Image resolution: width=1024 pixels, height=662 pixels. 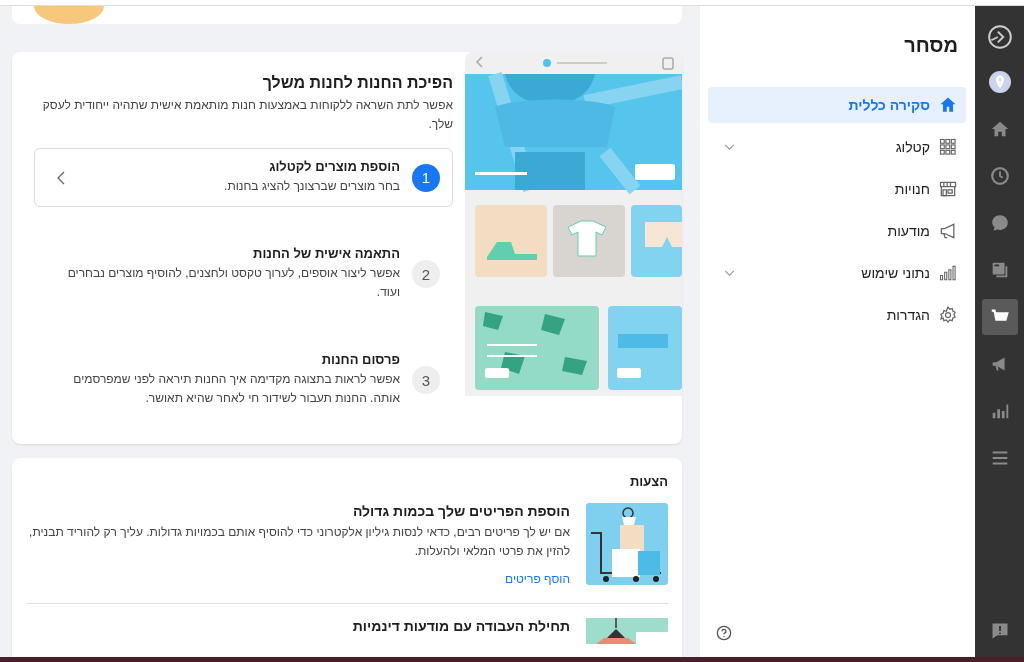 What do you see at coordinates (837, 231) in the screenshot?
I see `sidebar-item: מודעות` at bounding box center [837, 231].